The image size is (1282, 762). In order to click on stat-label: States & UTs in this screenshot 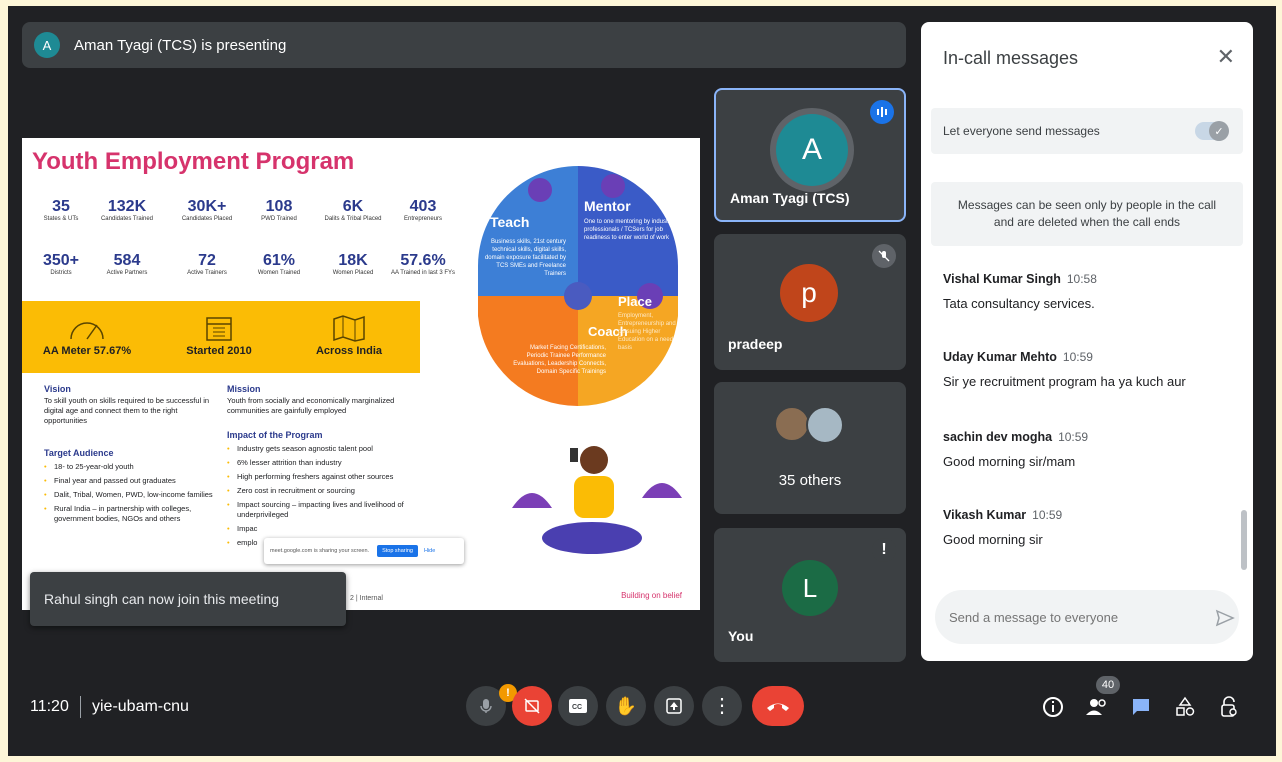, I will do `click(61, 219)`.